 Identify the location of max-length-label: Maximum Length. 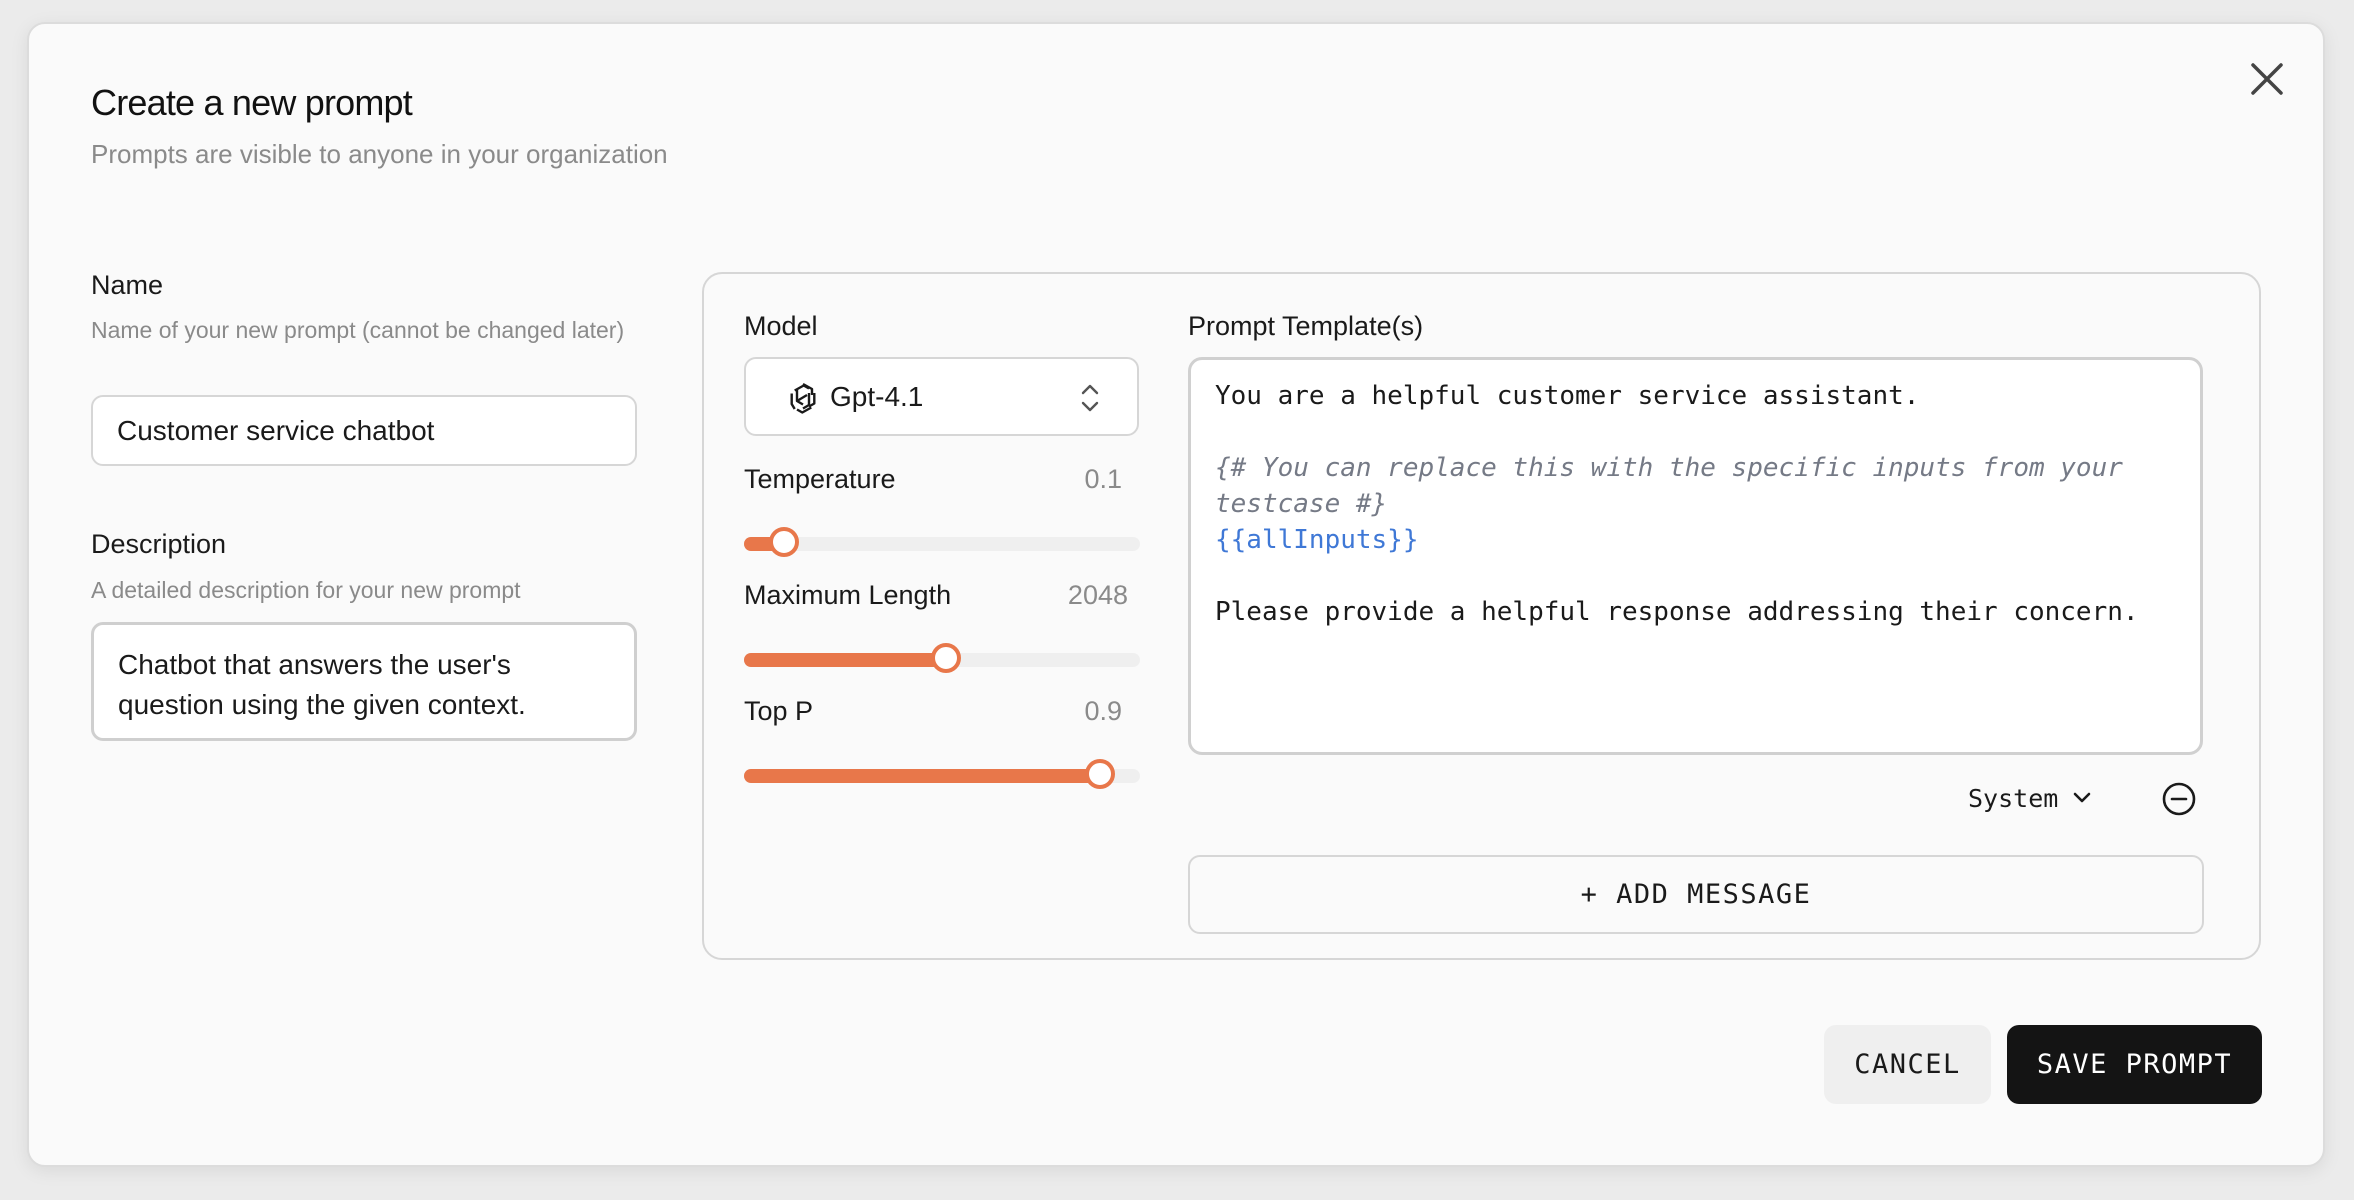
(848, 595).